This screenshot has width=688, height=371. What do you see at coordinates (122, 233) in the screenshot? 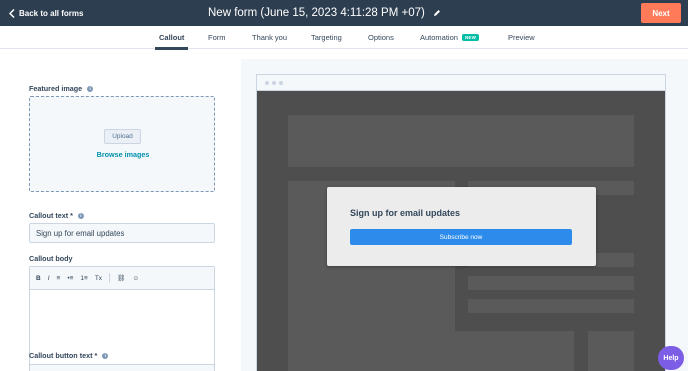
I see `callout-text-input: Sign up for email updates` at bounding box center [122, 233].